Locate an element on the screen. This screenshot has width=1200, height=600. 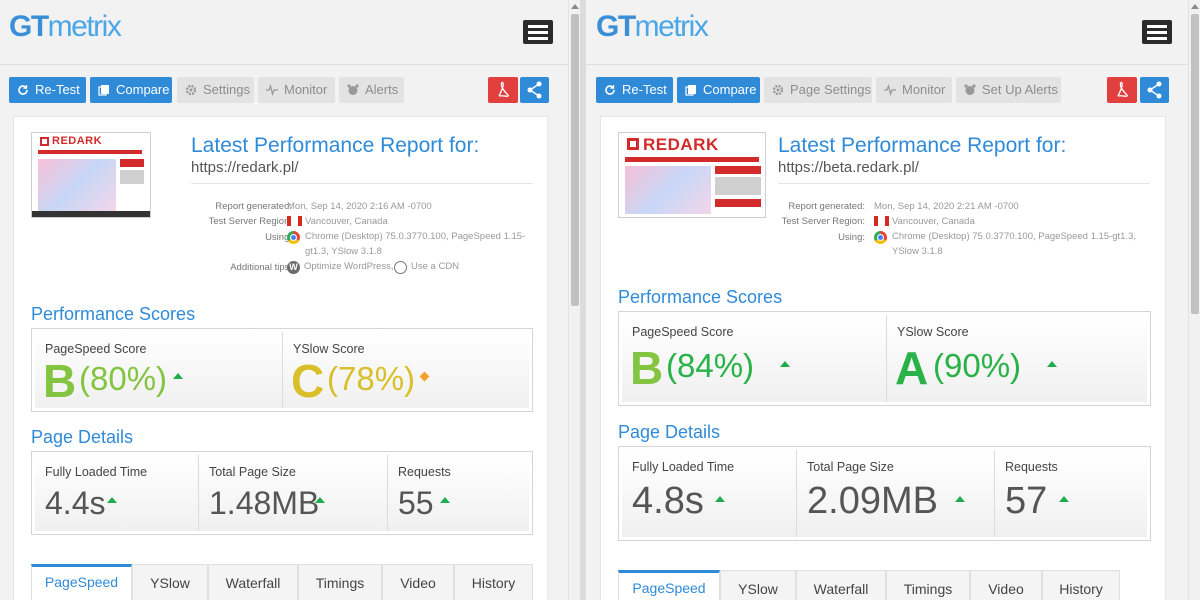
yslow-score-cell: YSlow Score A (90%) is located at coordinates (1017, 358).